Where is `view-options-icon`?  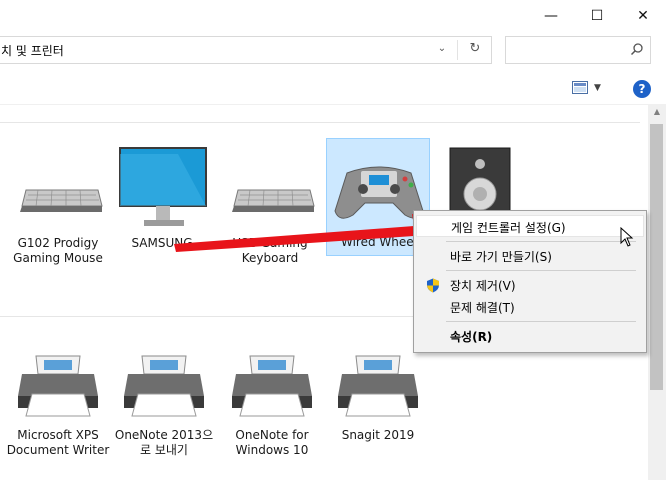
view-options-icon is located at coordinates (580, 87).